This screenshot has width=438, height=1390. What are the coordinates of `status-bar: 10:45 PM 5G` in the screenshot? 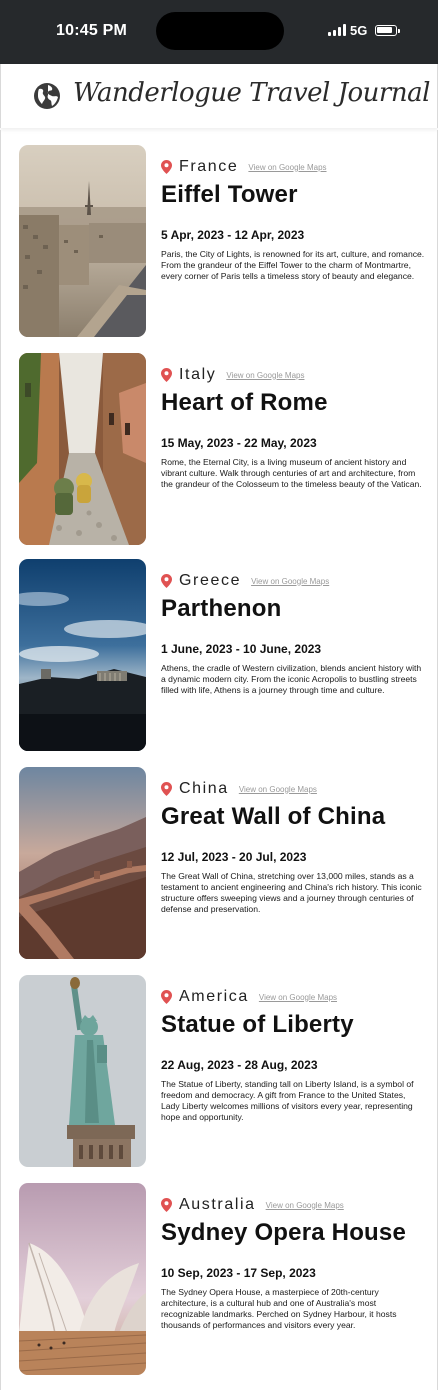 It's located at (219, 32).